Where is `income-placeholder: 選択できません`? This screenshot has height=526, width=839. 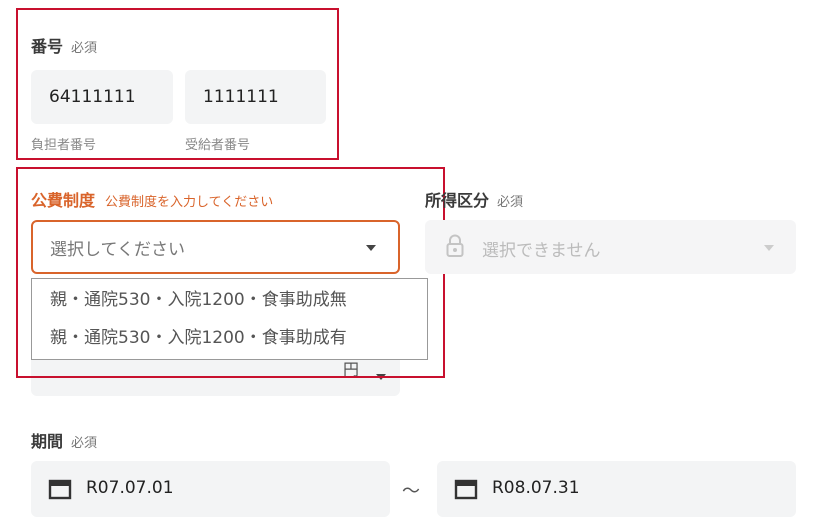 income-placeholder: 選択できません is located at coordinates (541, 251).